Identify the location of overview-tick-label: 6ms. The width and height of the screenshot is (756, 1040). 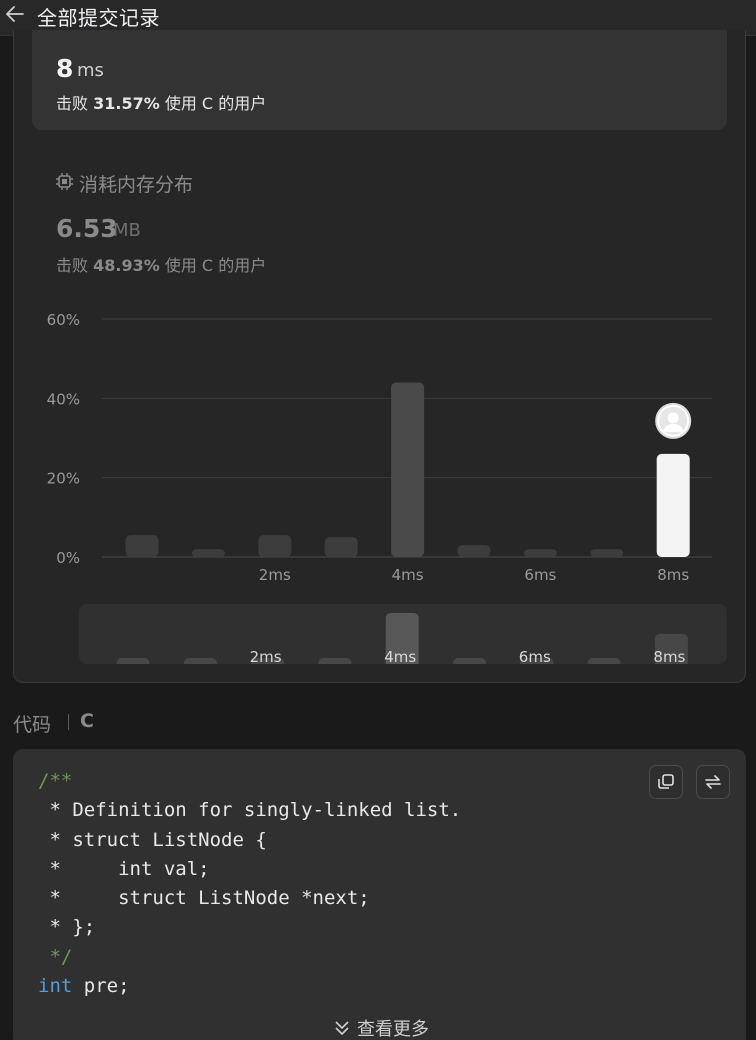
(535, 656).